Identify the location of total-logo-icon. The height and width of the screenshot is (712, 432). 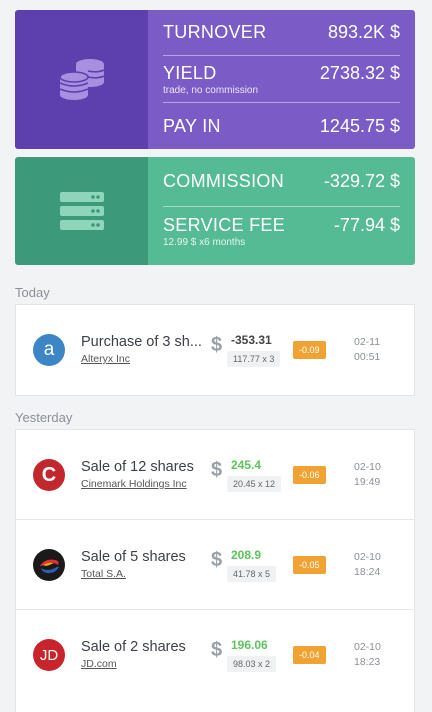
(49, 565).